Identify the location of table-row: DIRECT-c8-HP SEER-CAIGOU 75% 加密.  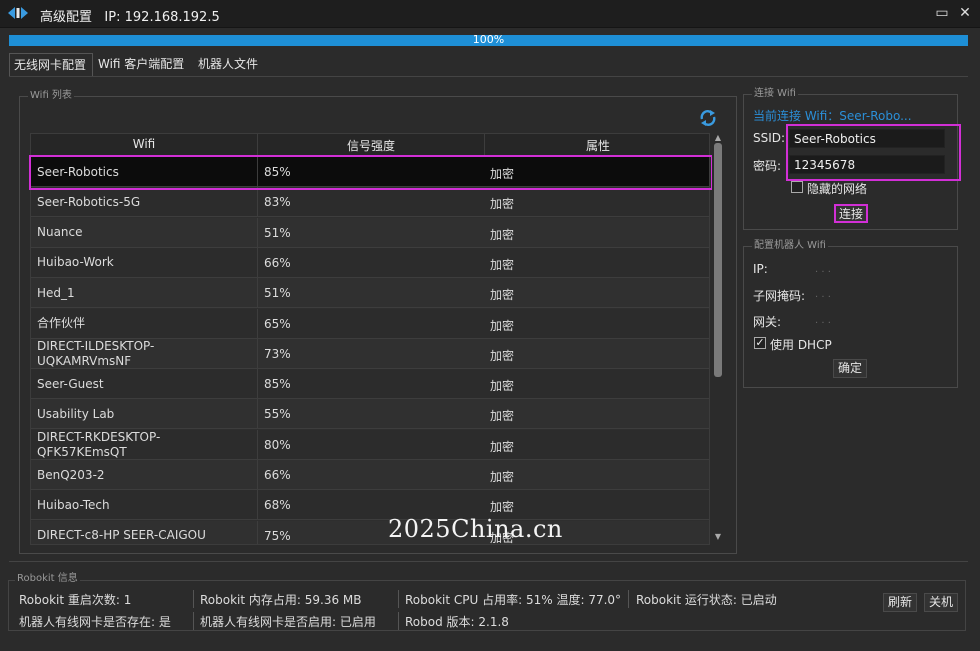
(370, 532).